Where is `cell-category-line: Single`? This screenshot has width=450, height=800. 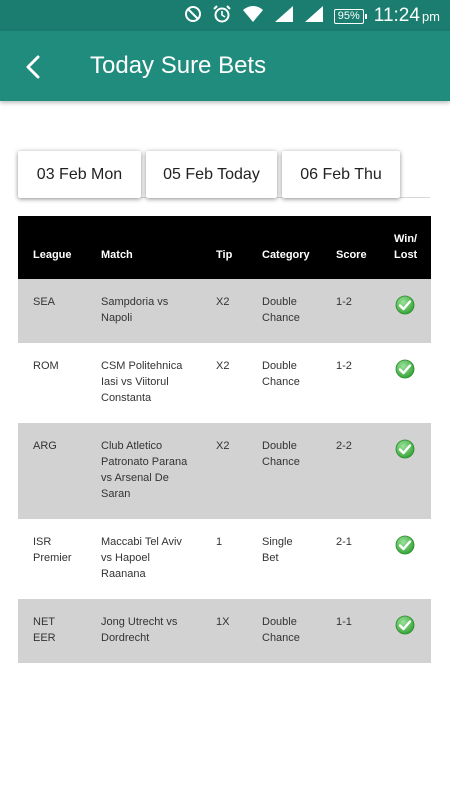
cell-category-line: Single is located at coordinates (277, 542).